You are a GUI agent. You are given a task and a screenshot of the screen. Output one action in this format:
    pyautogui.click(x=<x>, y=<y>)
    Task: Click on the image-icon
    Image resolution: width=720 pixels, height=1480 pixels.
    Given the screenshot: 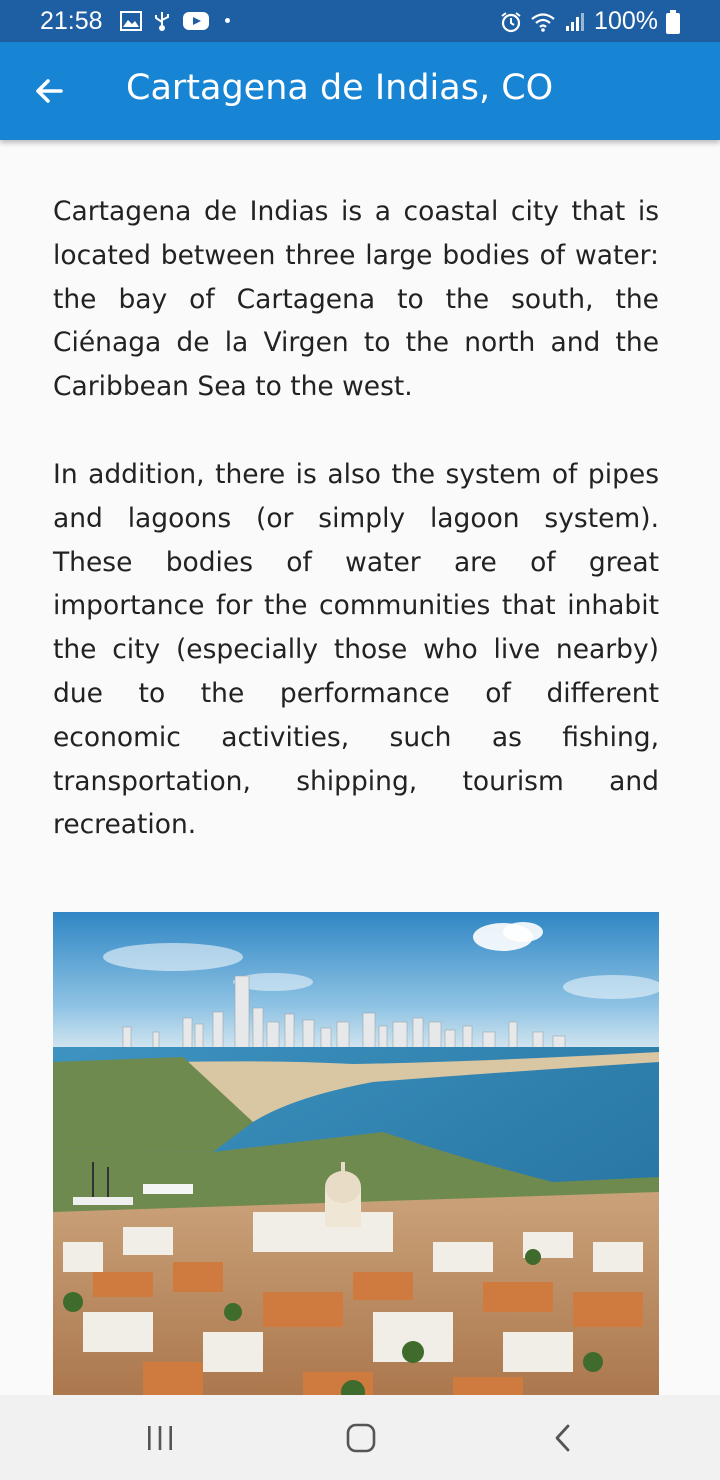 What is the action you would take?
    pyautogui.click(x=131, y=21)
    